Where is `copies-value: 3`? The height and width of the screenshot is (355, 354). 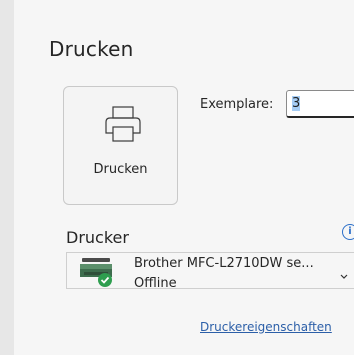
copies-value: 3 is located at coordinates (296, 103).